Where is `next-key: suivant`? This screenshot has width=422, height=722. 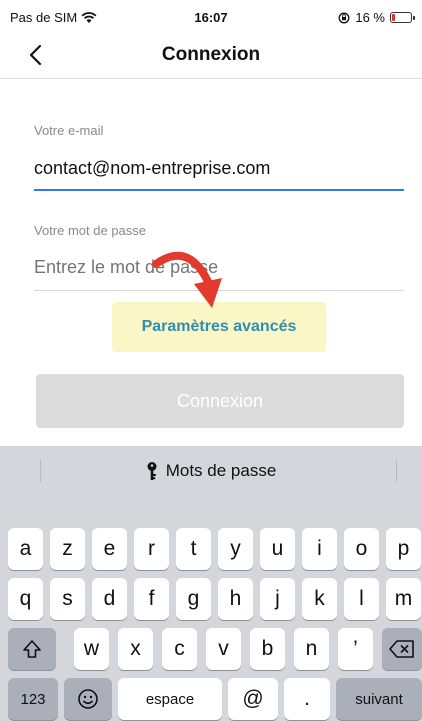
next-key: suivant is located at coordinates (379, 699).